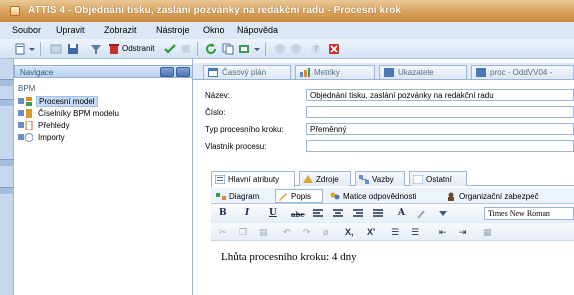 The height and width of the screenshot is (295, 574). What do you see at coordinates (103, 101) in the screenshot?
I see `tree-item-procesni-model: Procesní model` at bounding box center [103, 101].